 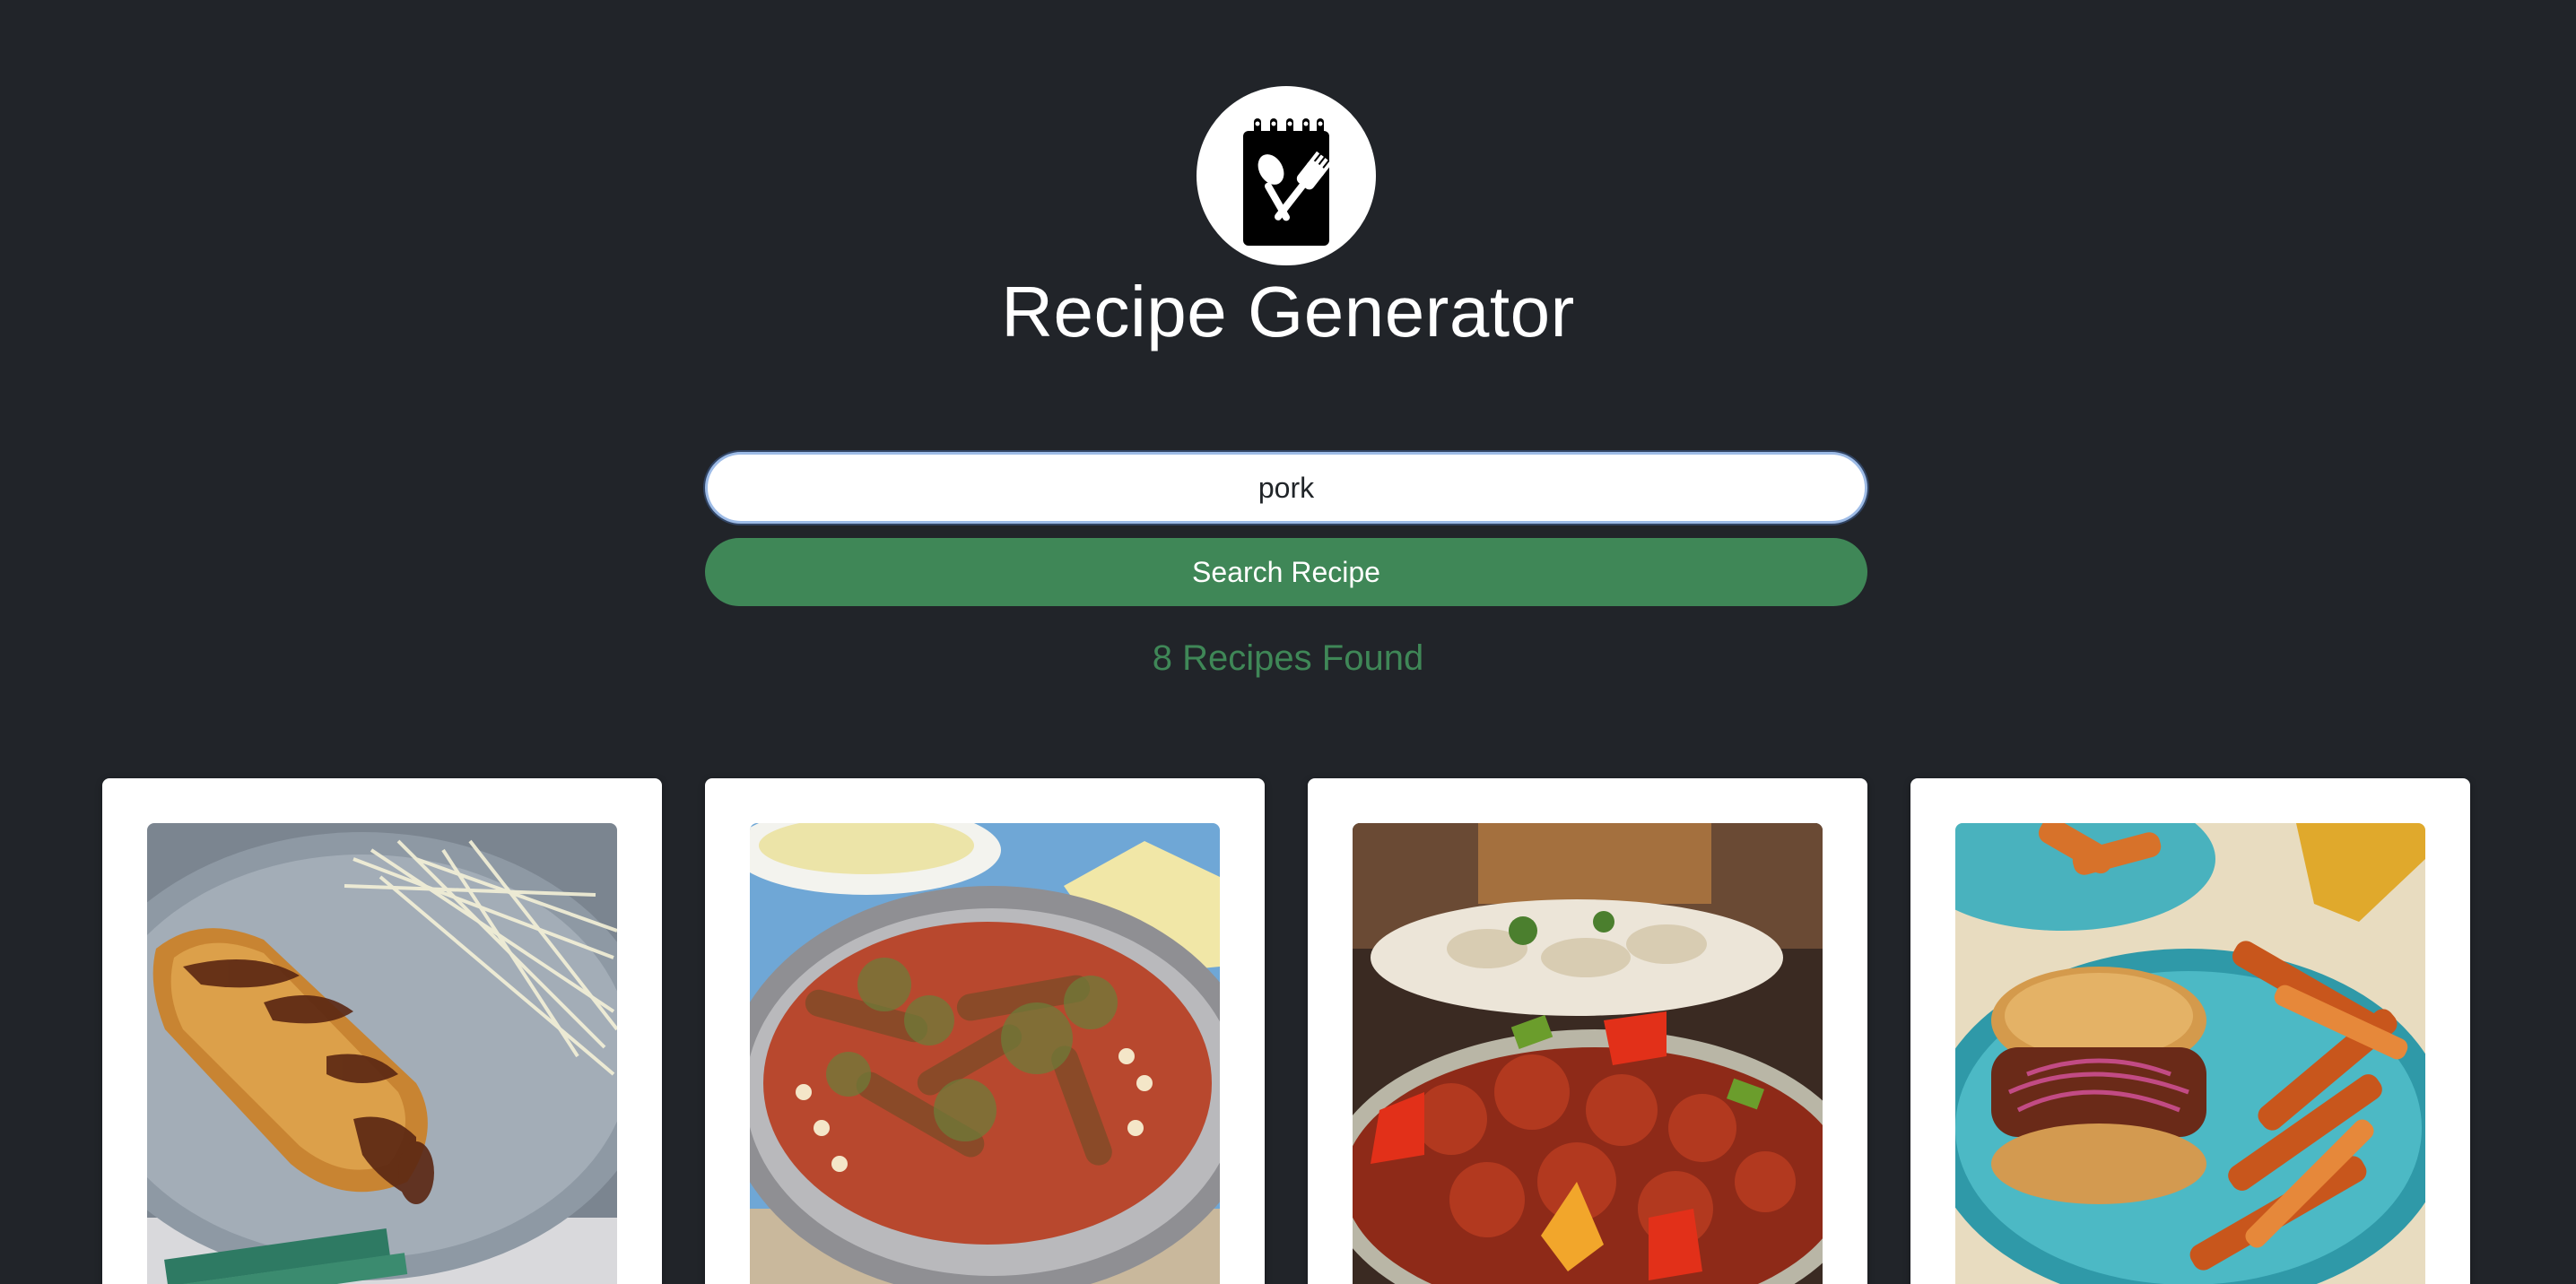 I want to click on search-form: Search Recipe, so click(x=1286, y=529).